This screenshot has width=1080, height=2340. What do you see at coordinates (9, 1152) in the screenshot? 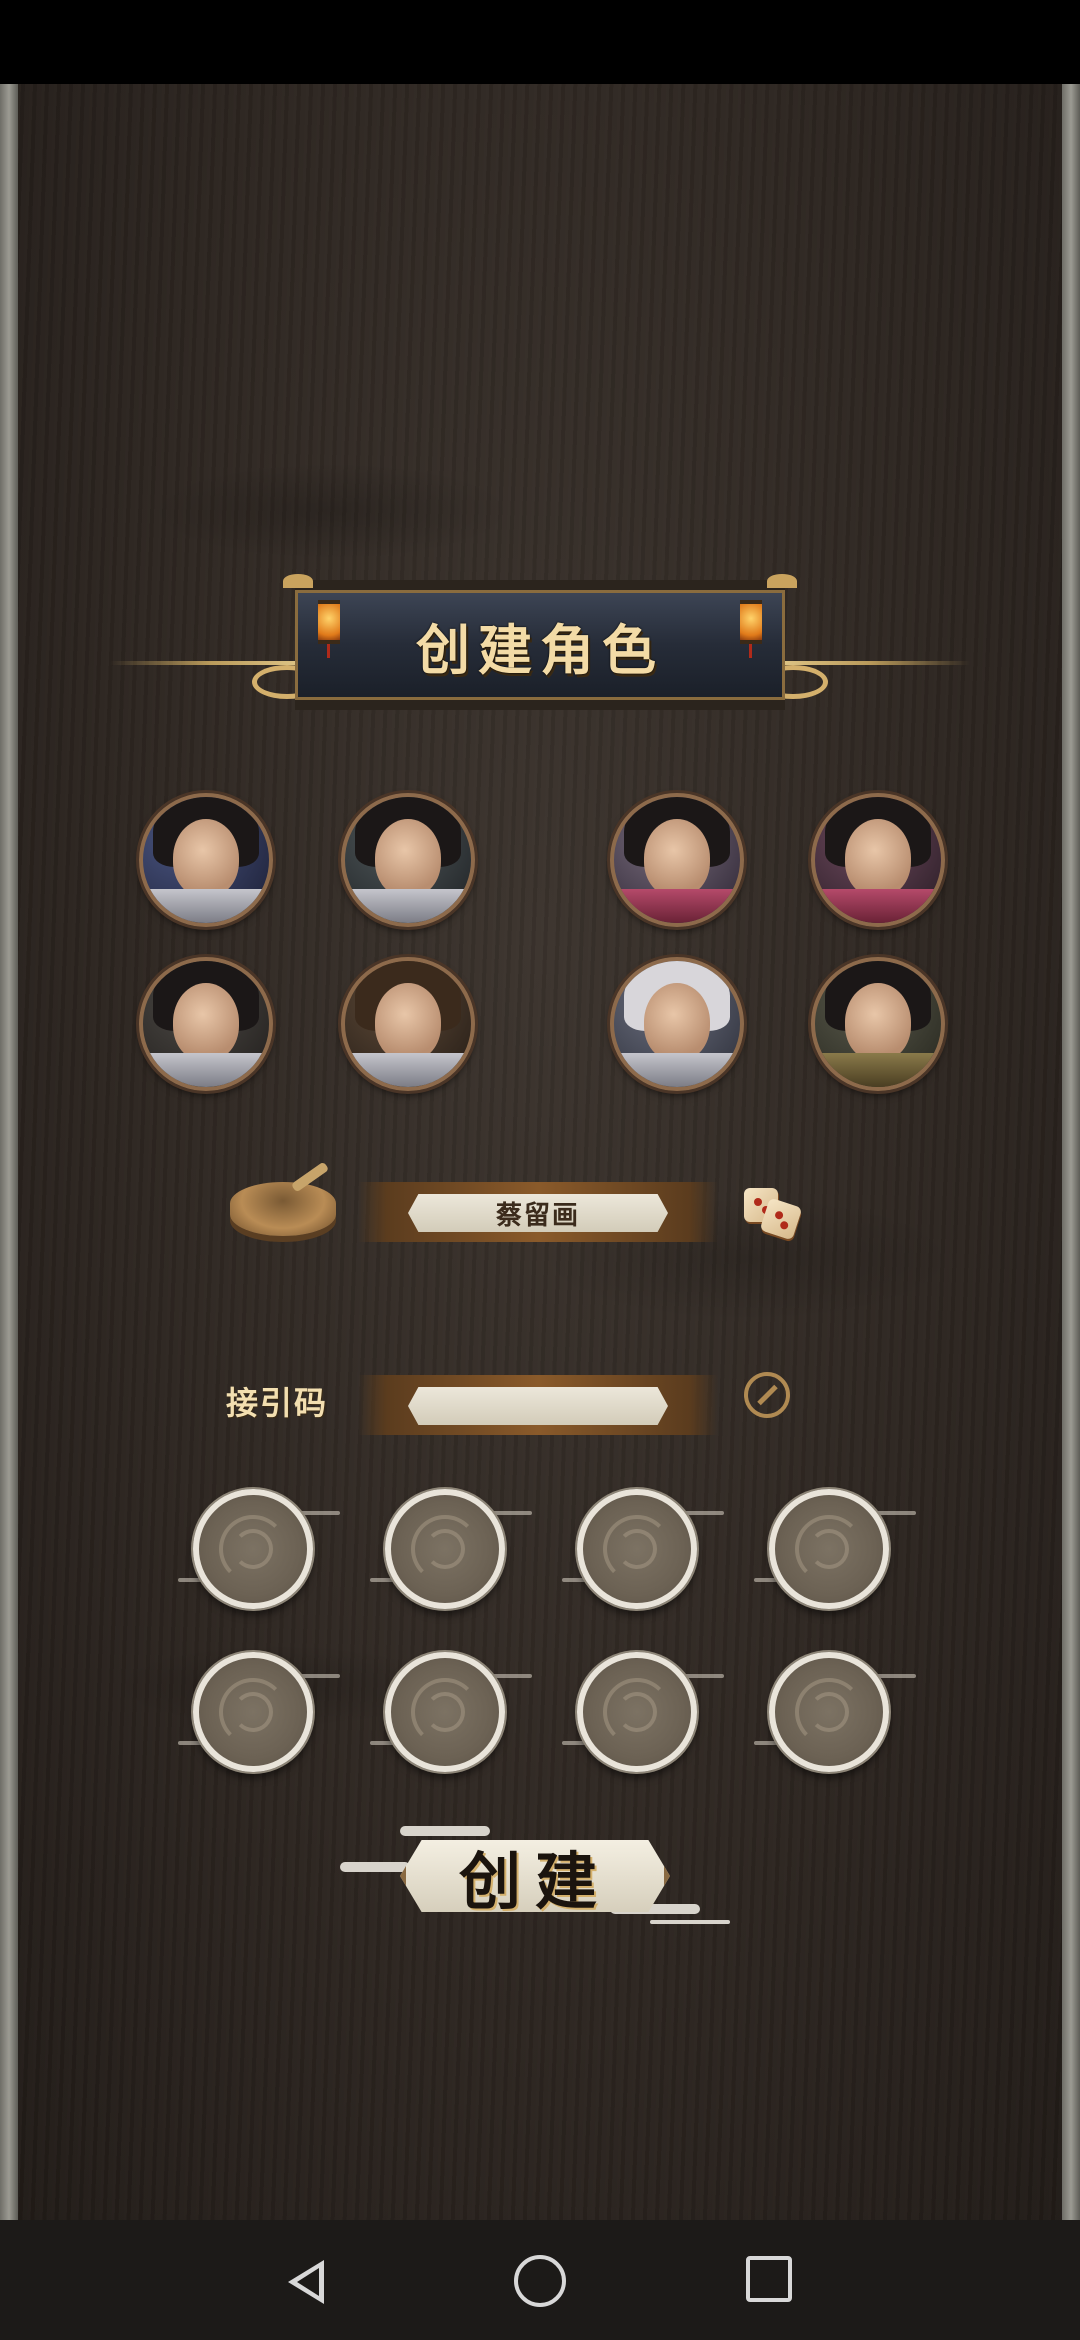
I see `frame-rail-left` at bounding box center [9, 1152].